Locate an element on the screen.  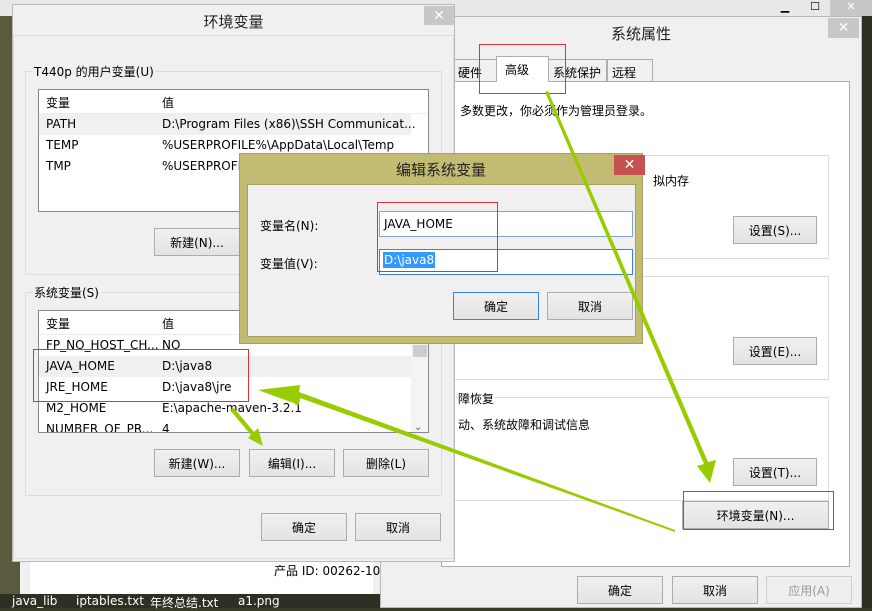
arrow-to-env-button is located at coordinates (630, 287).